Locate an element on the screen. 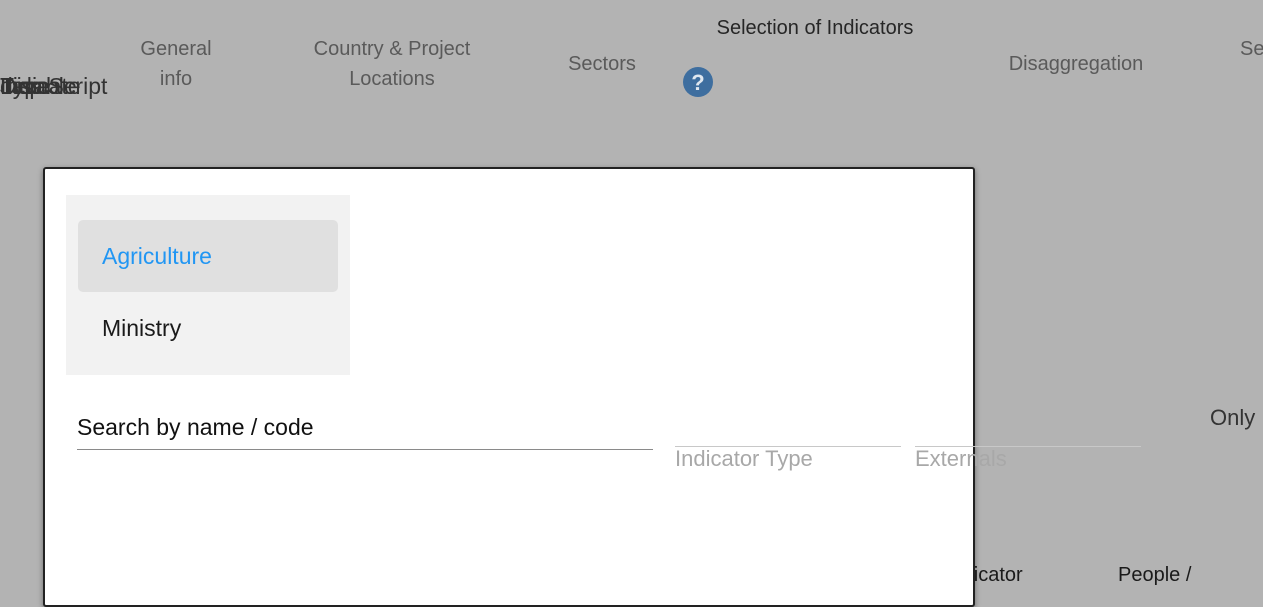  sector-list: Agriculture Ministry is located at coordinates (208, 285).